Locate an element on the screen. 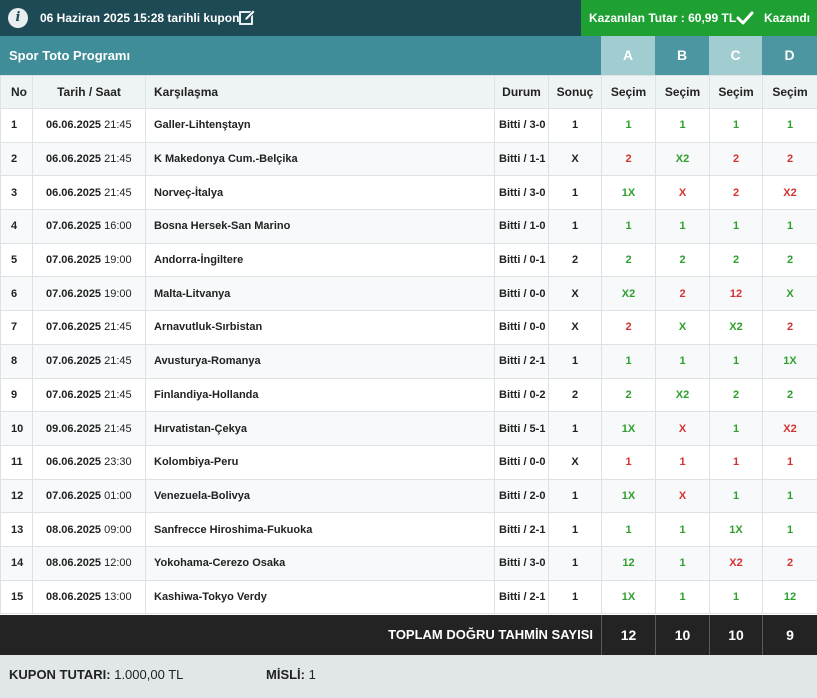 This screenshot has height=698, width=817. pick-d: X2 is located at coordinates (789, 193).